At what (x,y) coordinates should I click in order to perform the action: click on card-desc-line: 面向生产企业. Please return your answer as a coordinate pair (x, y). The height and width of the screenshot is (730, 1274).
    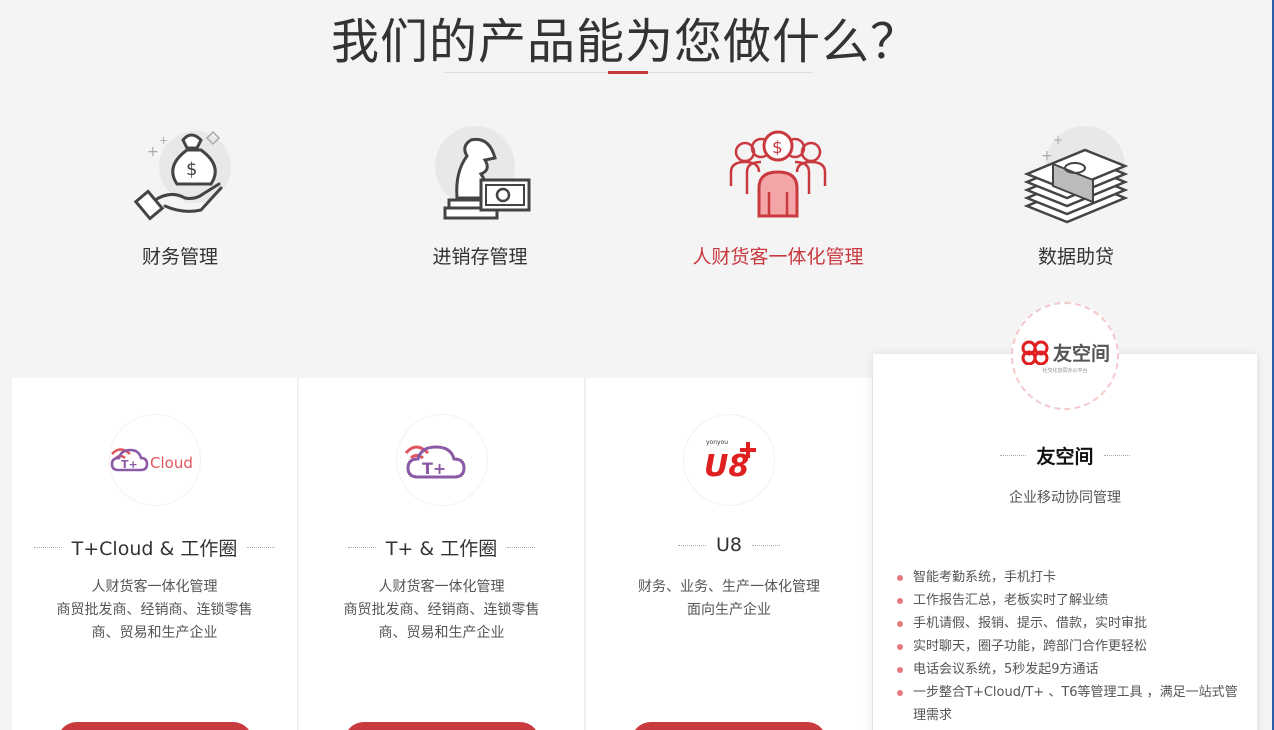
    Looking at the image, I should click on (729, 610).